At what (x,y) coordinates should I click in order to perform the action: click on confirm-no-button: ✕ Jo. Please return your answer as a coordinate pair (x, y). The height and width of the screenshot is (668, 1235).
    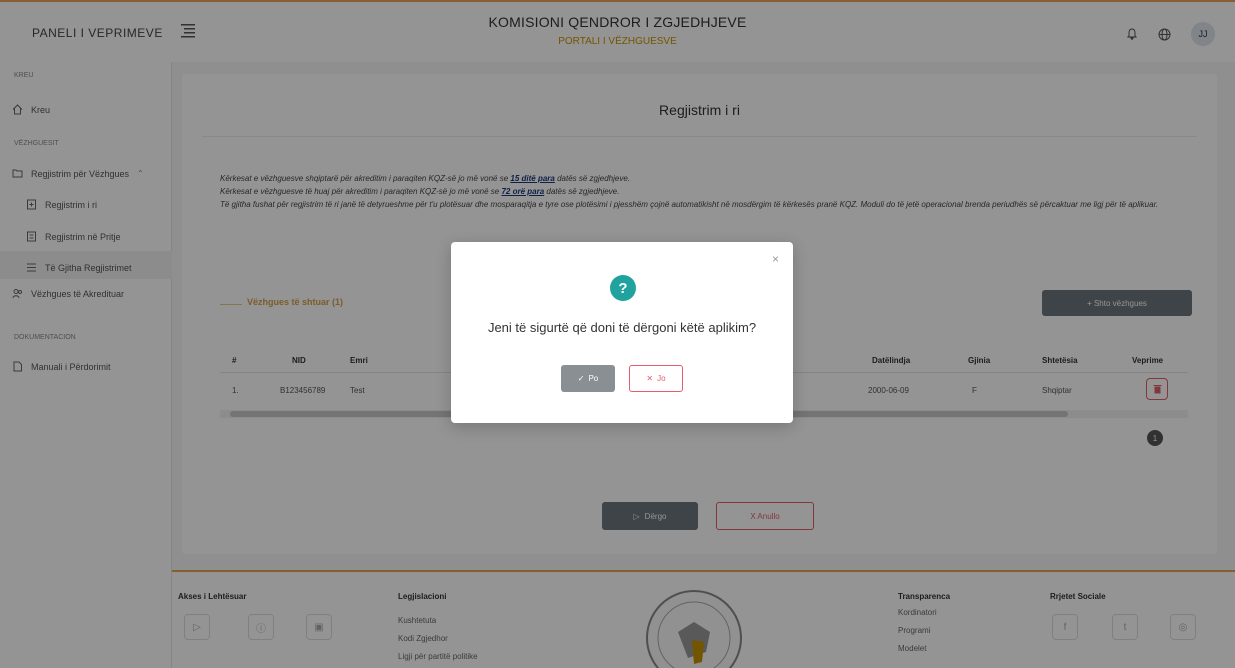
    Looking at the image, I should click on (656, 378).